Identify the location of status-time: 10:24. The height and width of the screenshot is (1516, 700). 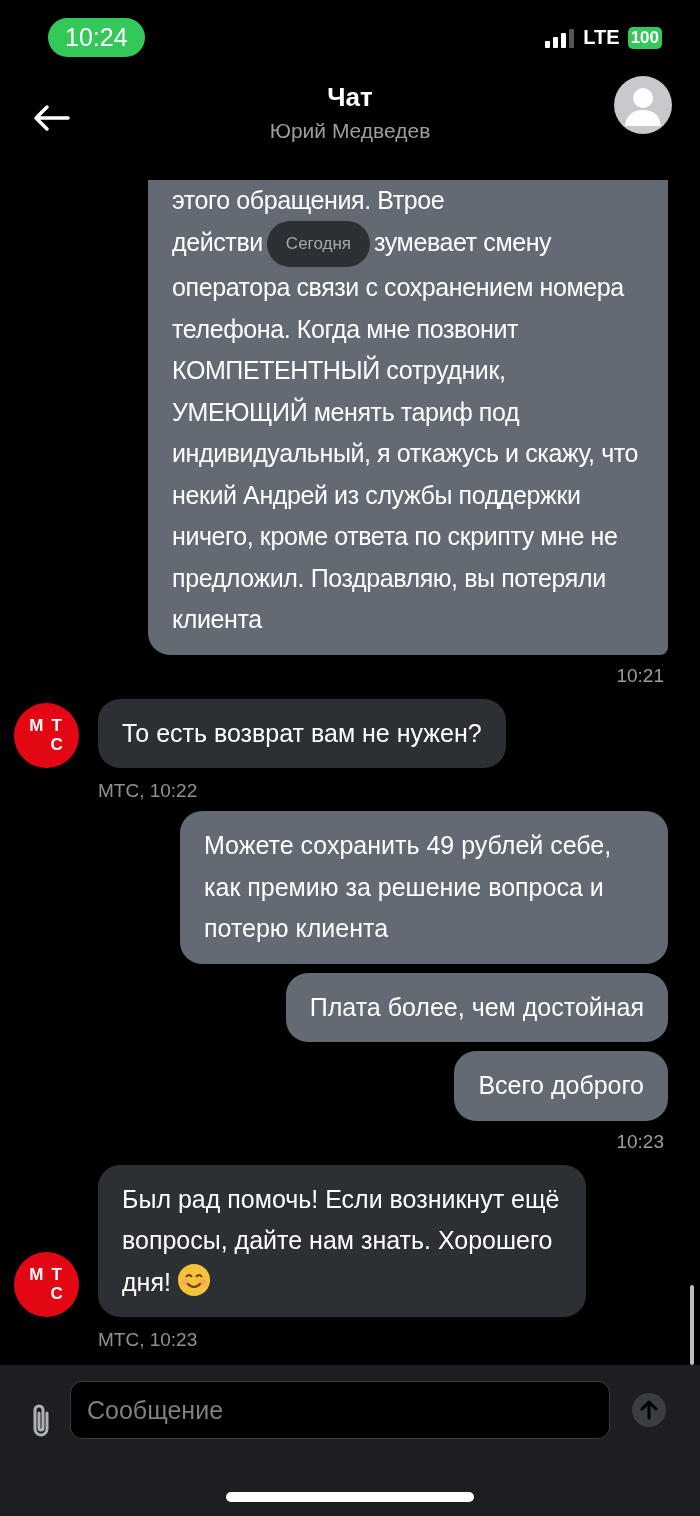
(96, 37).